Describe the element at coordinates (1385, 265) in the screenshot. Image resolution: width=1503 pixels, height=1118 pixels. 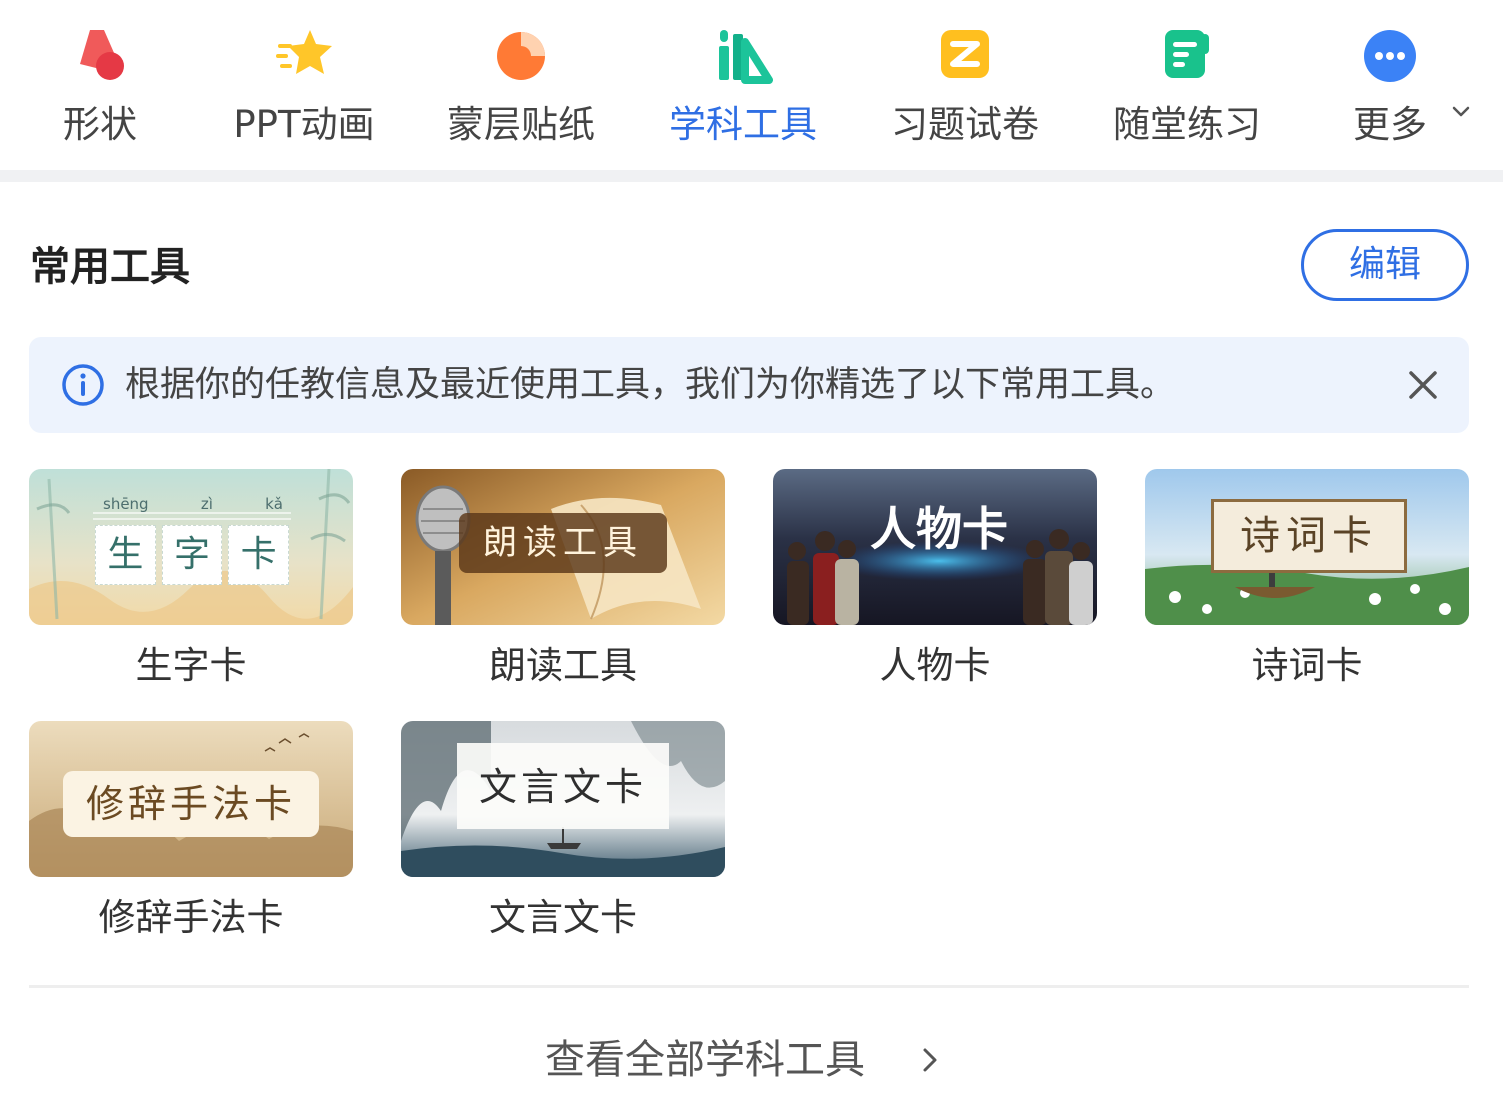
I see `edit-button: 编辑` at that location.